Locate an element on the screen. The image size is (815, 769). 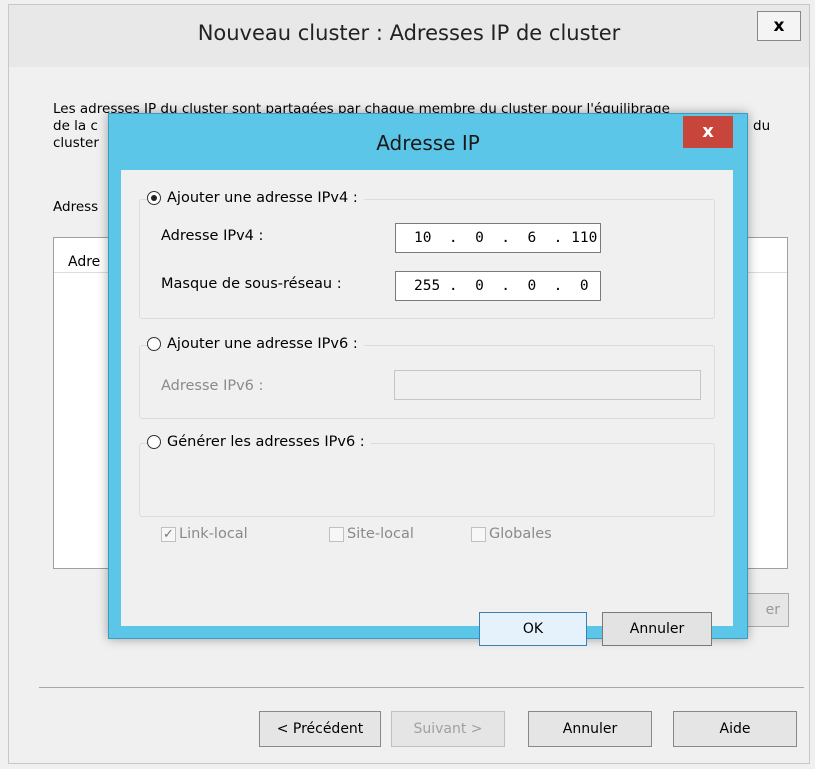
ipv4-address-field: 10 . 0 . 6 . 110 is located at coordinates (498, 238).